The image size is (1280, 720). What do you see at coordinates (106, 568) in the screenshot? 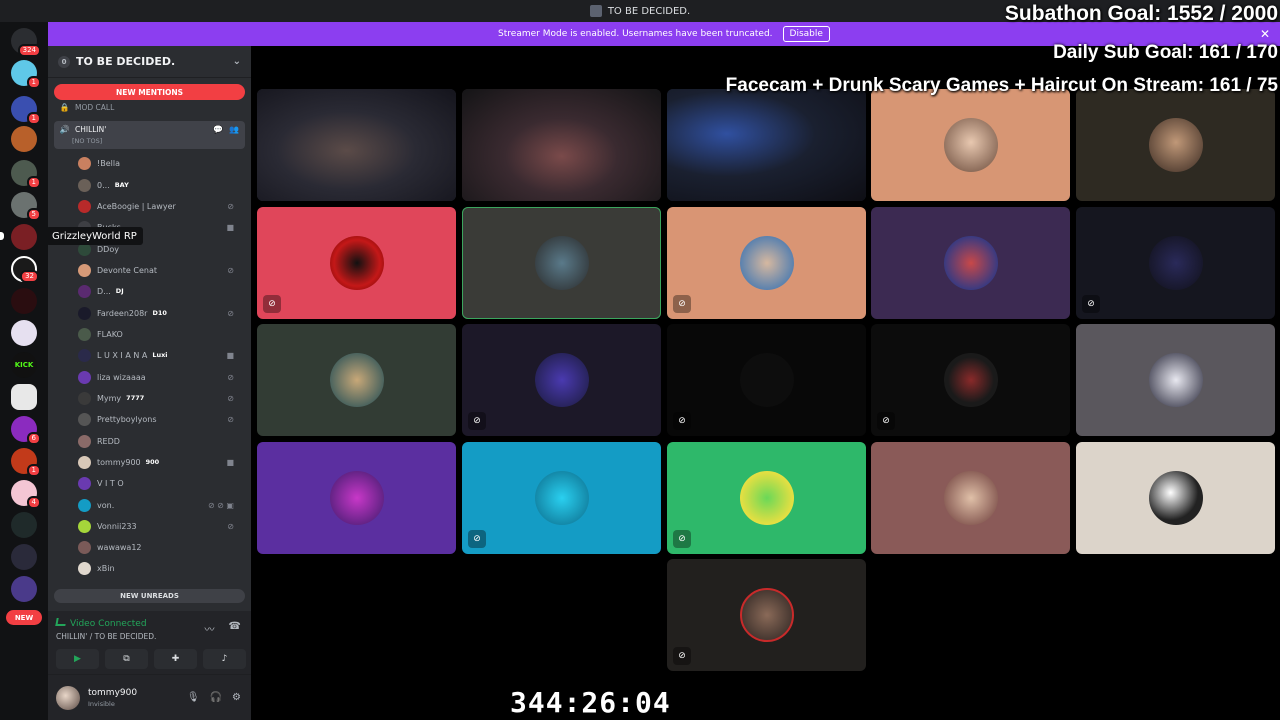
I see `member-name: xBin` at bounding box center [106, 568].